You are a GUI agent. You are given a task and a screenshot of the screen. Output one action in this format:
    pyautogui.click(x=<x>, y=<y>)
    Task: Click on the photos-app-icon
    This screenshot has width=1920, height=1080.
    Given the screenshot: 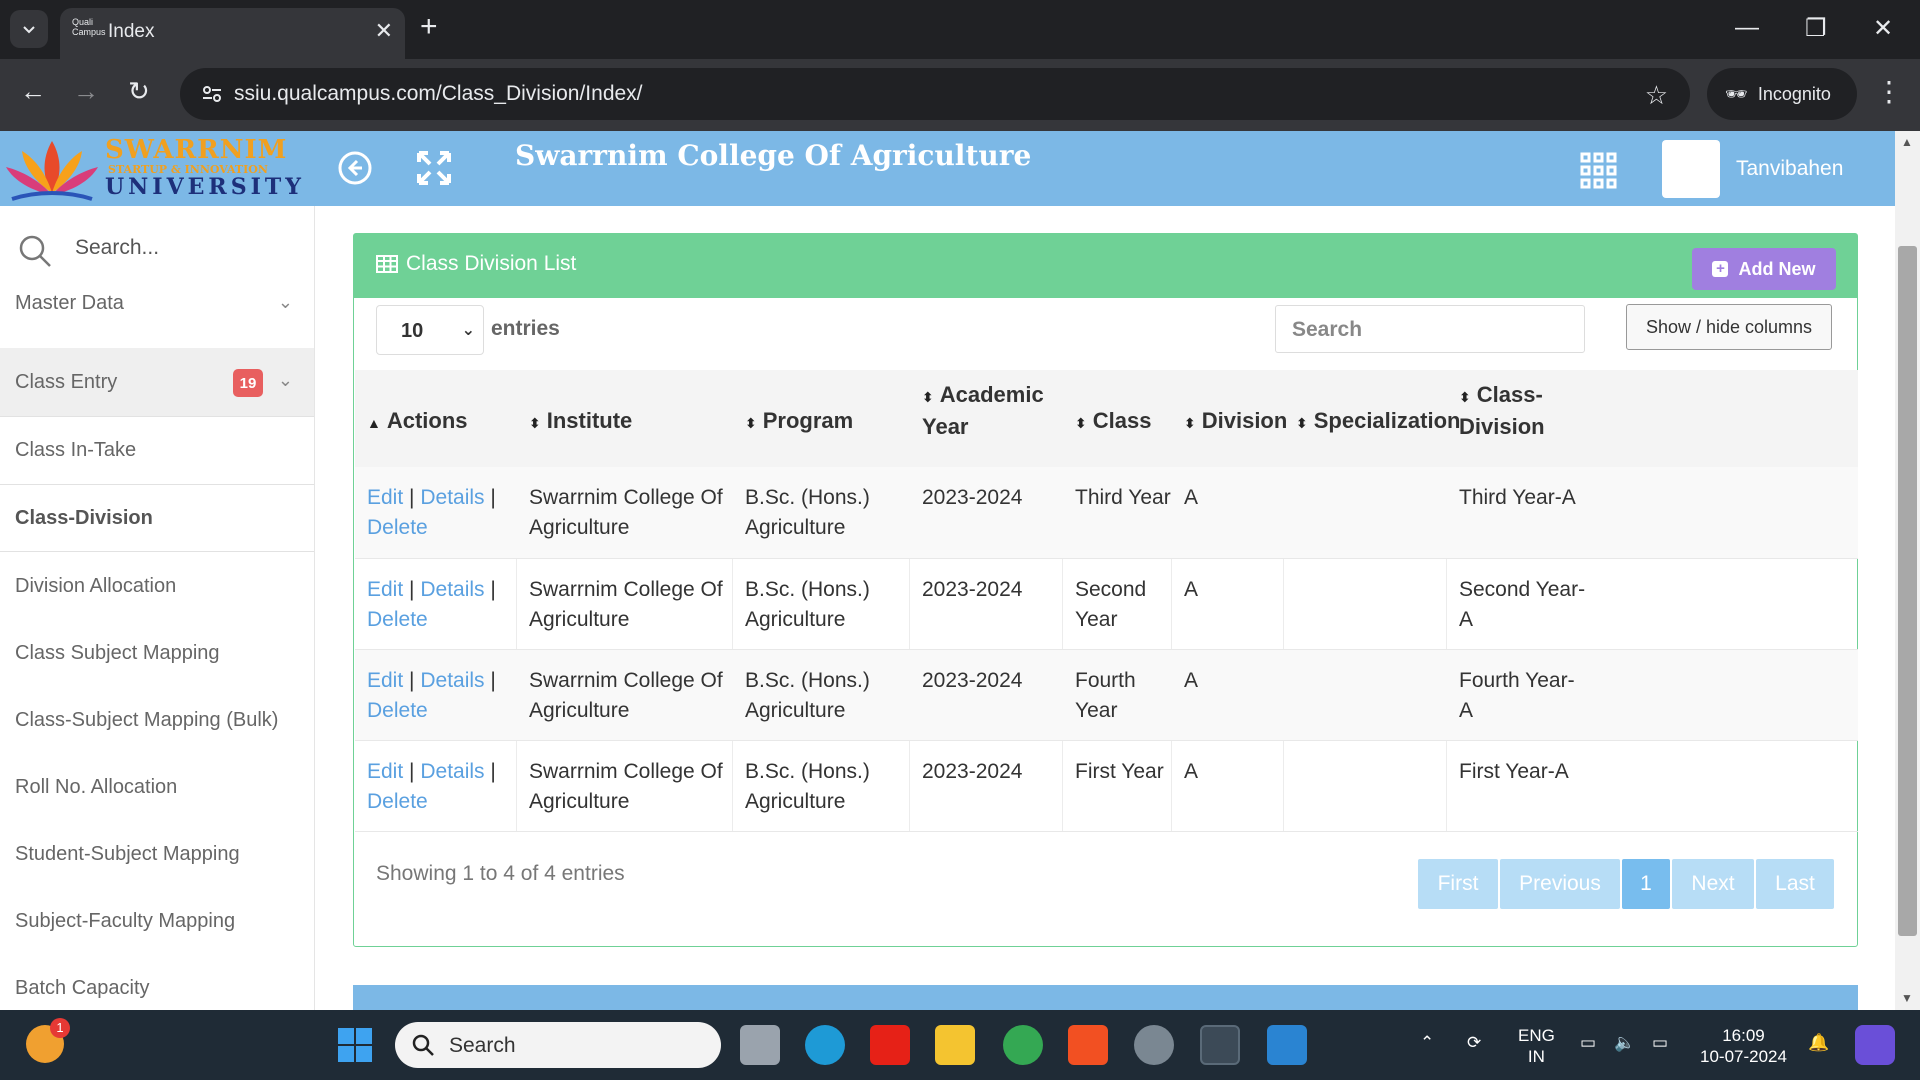 What is the action you would take?
    pyautogui.click(x=1287, y=1045)
    